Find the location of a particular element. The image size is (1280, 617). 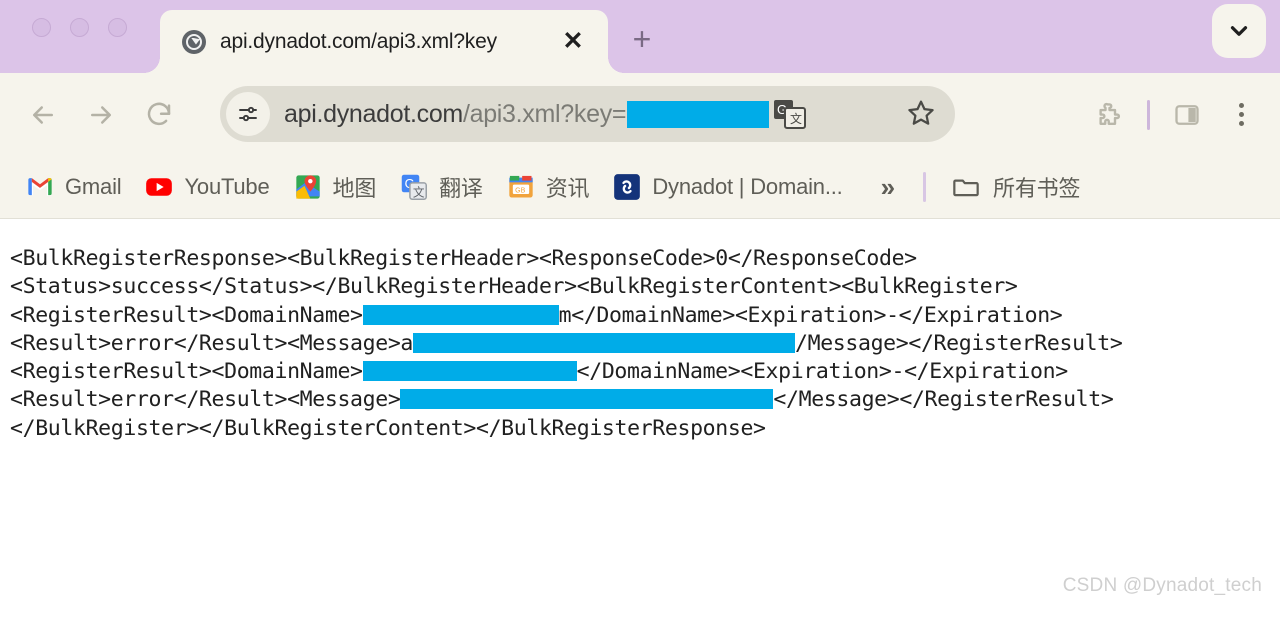

svg-text: GB is located at coordinates (520, 190).